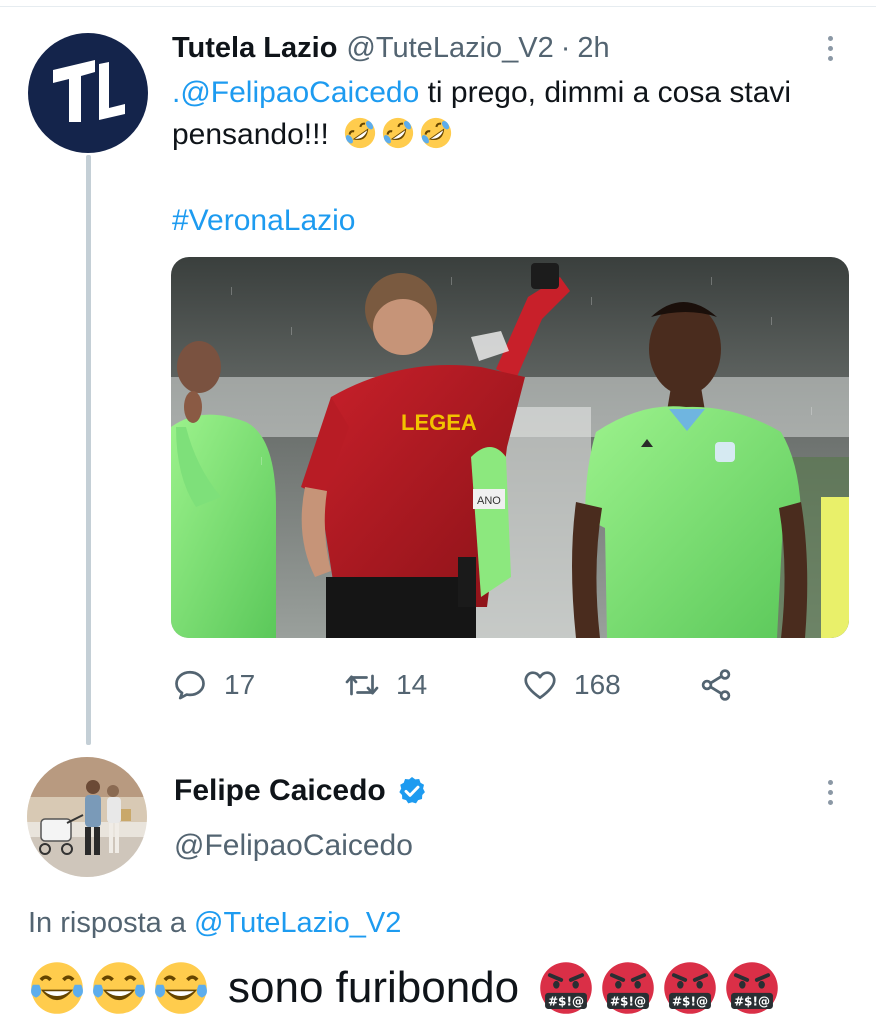 The height and width of the screenshot is (1024, 876). I want to click on laughing-emoji-group, so click(119, 988).